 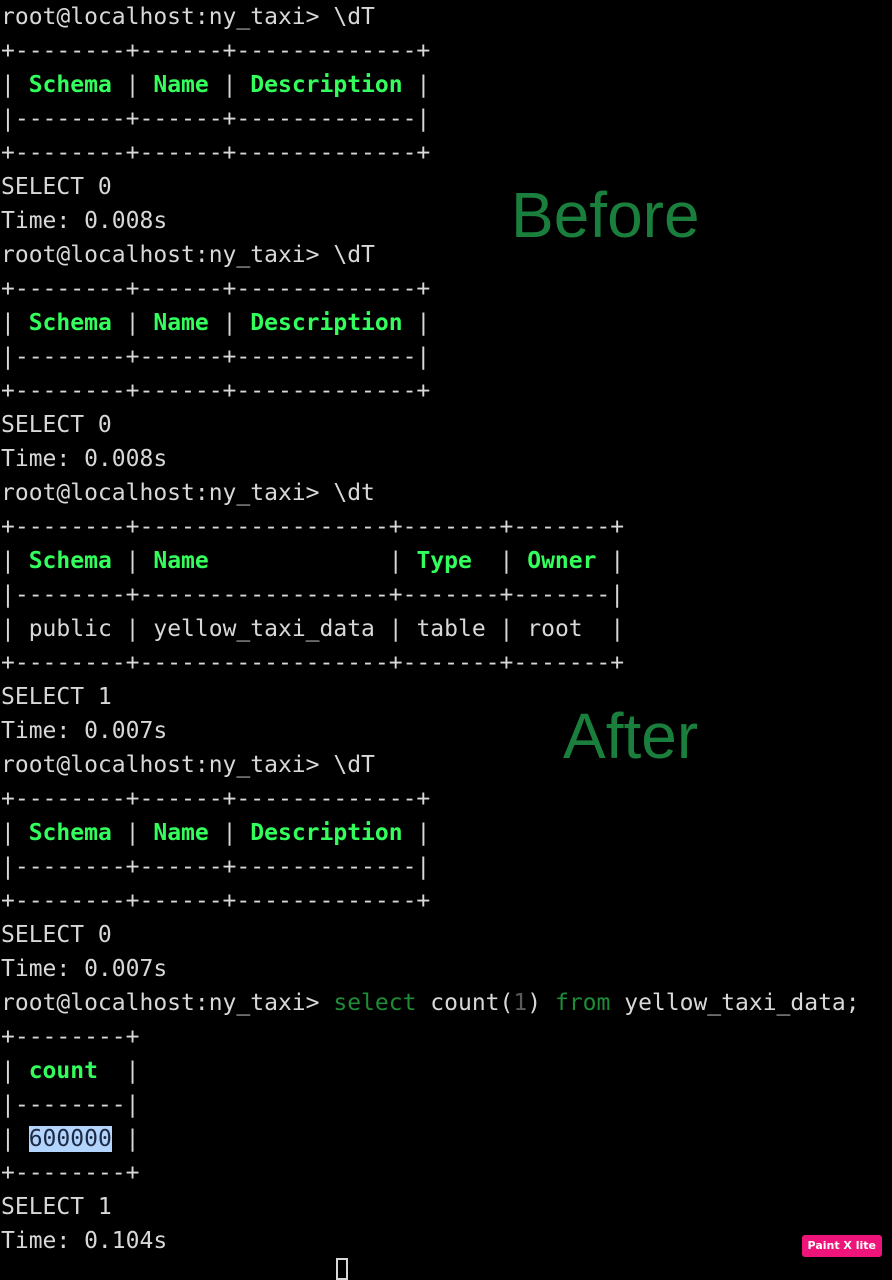 I want to click on sql-argument: 1, so click(x=520, y=1003).